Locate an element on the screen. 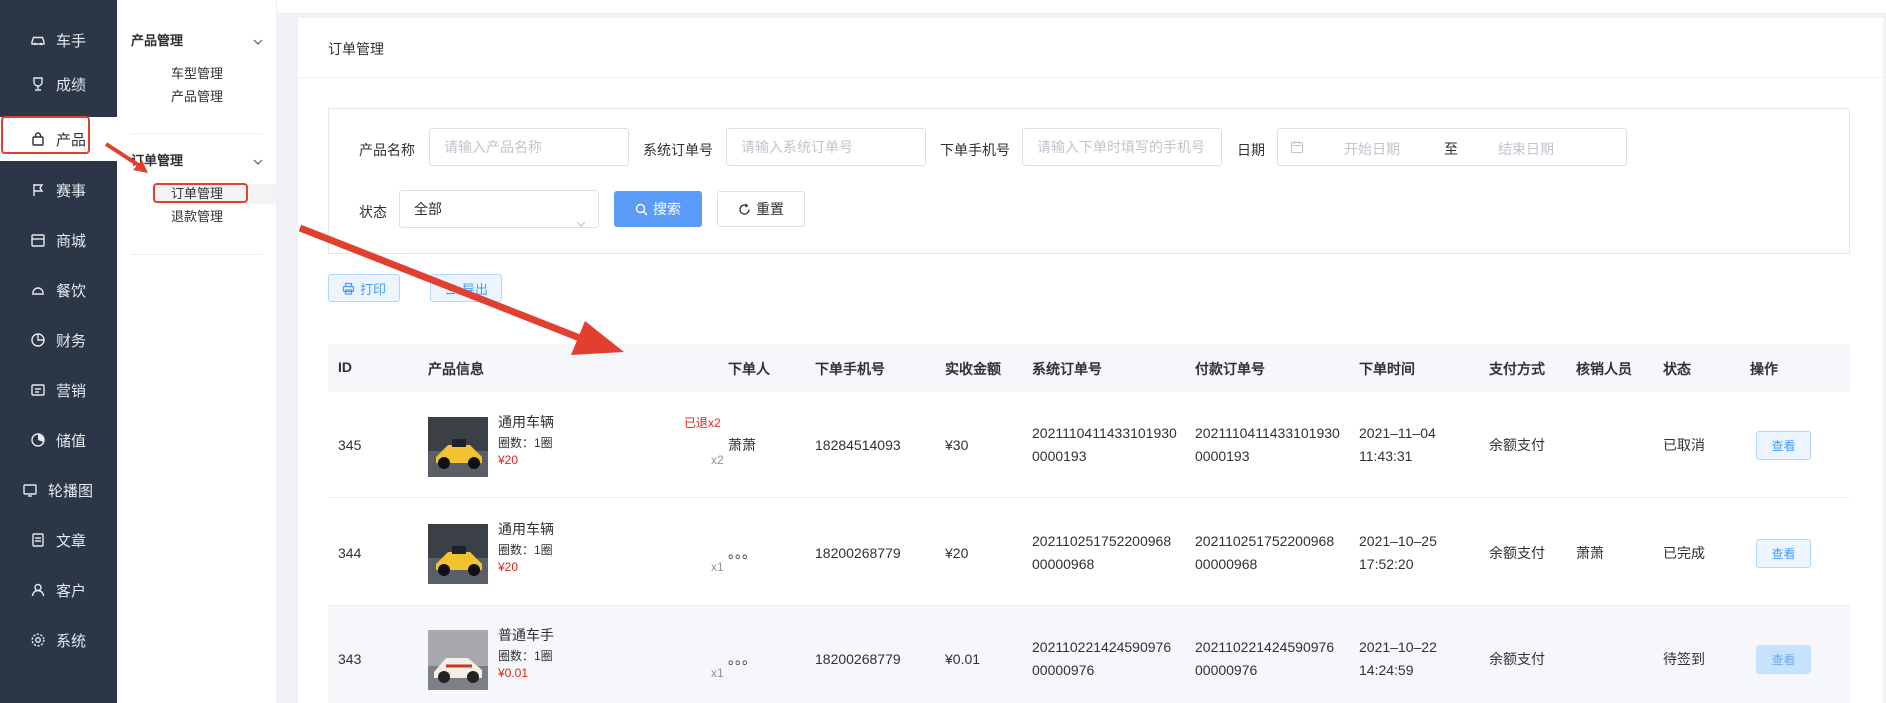  car-icon is located at coordinates (38, 40).